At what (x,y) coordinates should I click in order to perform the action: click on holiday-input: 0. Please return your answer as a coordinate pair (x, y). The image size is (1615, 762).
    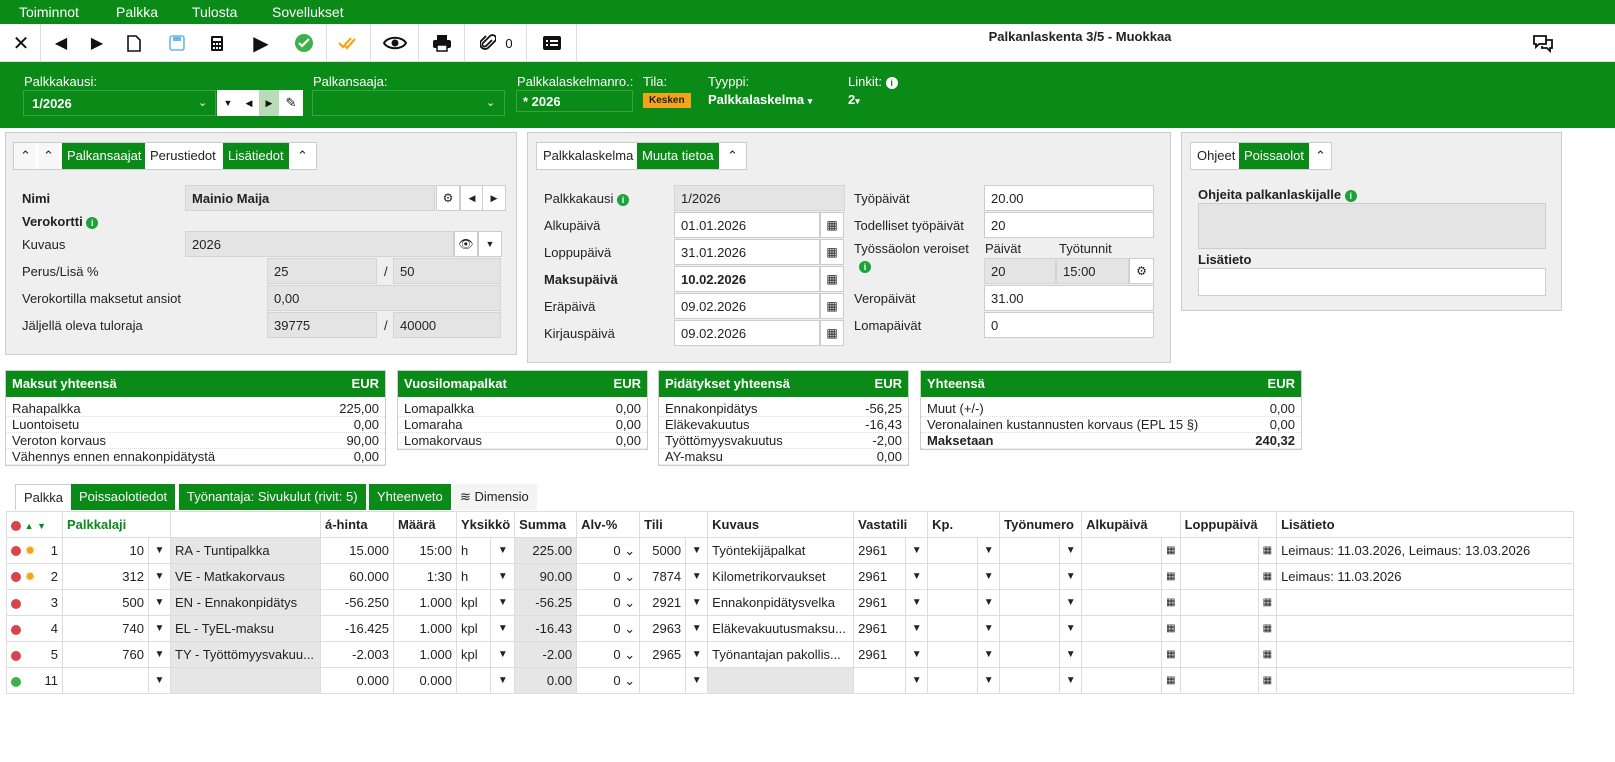
    Looking at the image, I should click on (1069, 325).